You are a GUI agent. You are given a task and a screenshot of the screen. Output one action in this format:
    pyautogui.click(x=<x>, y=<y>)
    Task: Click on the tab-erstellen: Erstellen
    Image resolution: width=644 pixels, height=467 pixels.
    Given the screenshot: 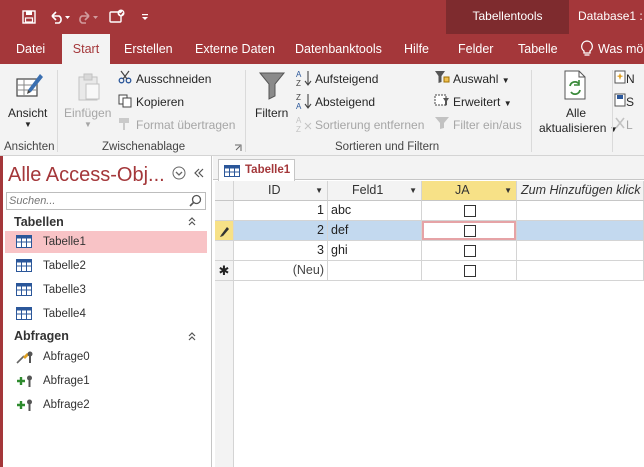 What is the action you would take?
    pyautogui.click(x=148, y=49)
    